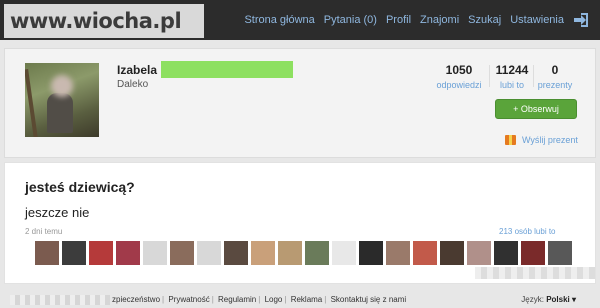  What do you see at coordinates (43, 231) in the screenshot?
I see `answer-time: 2 dni temu` at bounding box center [43, 231].